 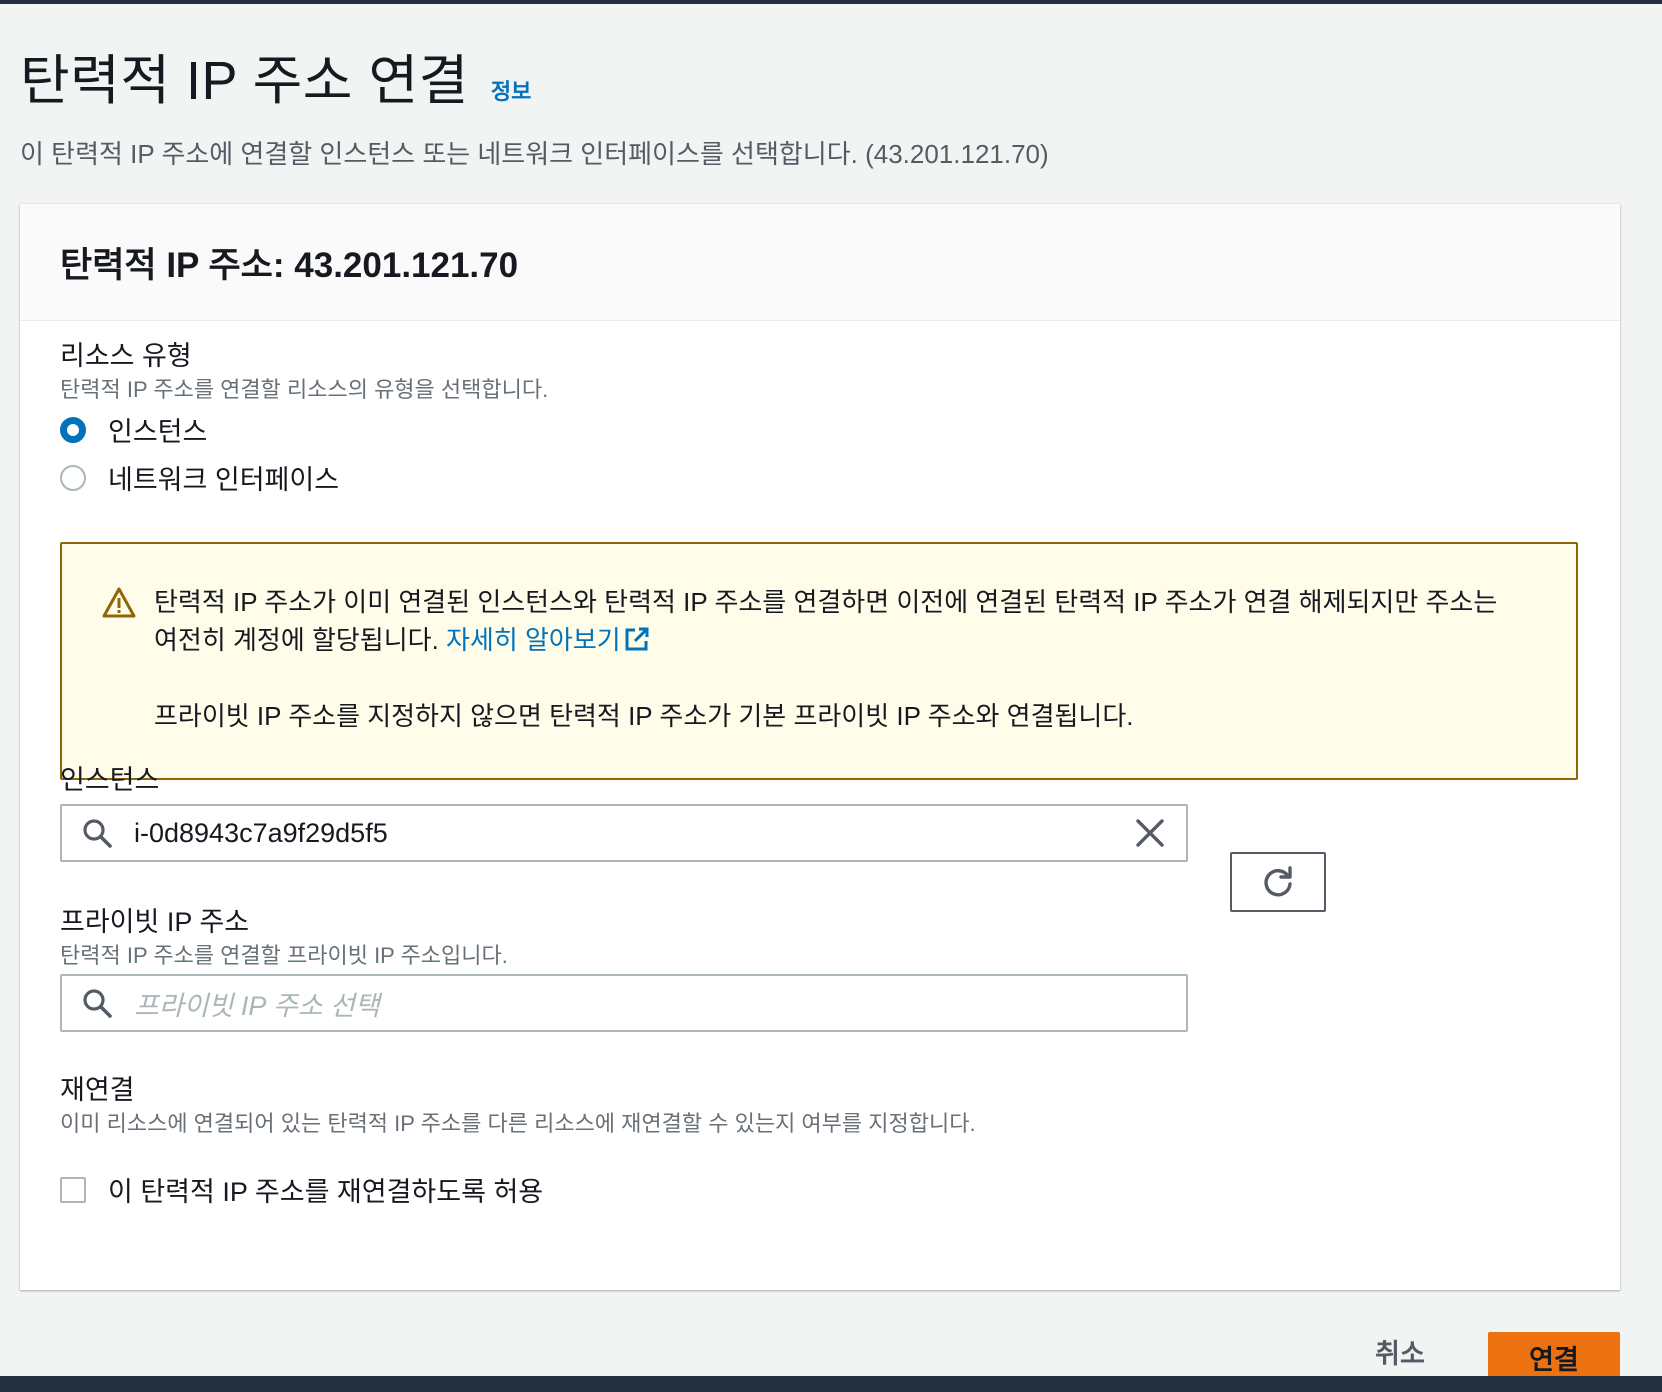 I want to click on associate-button: 연결, so click(x=1554, y=1354).